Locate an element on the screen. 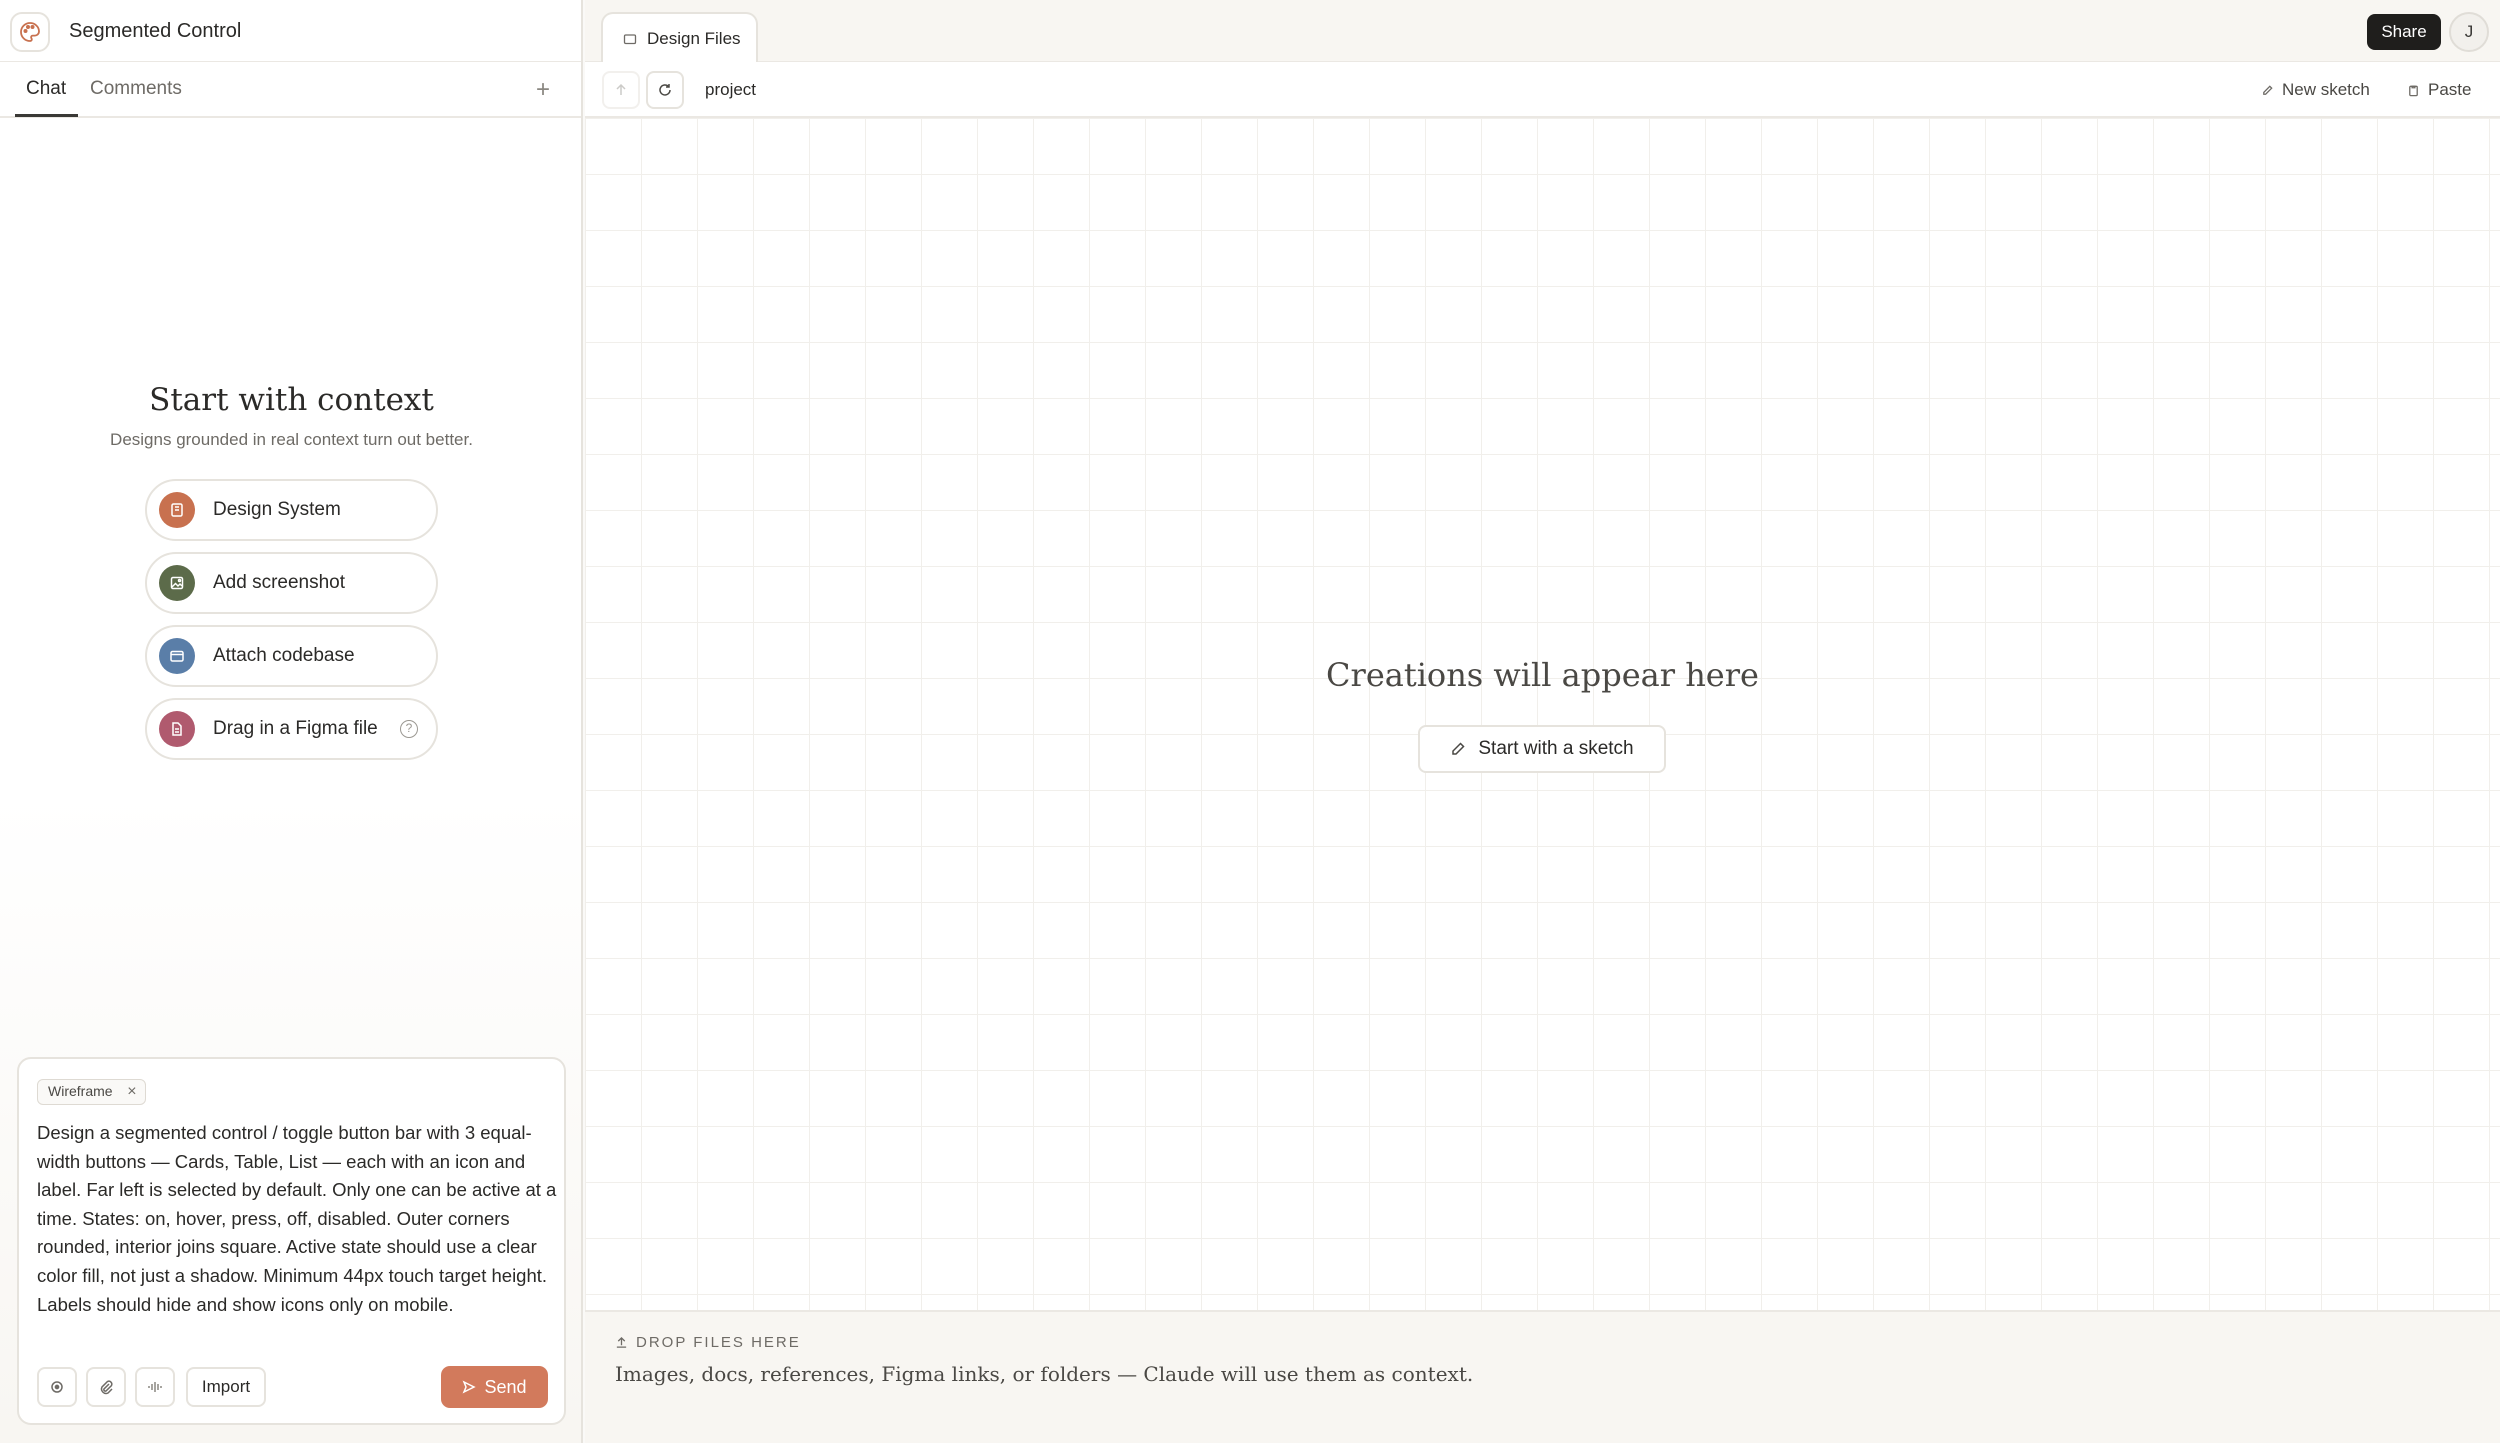 This screenshot has height=1443, width=2500. file-icon is located at coordinates (177, 729).